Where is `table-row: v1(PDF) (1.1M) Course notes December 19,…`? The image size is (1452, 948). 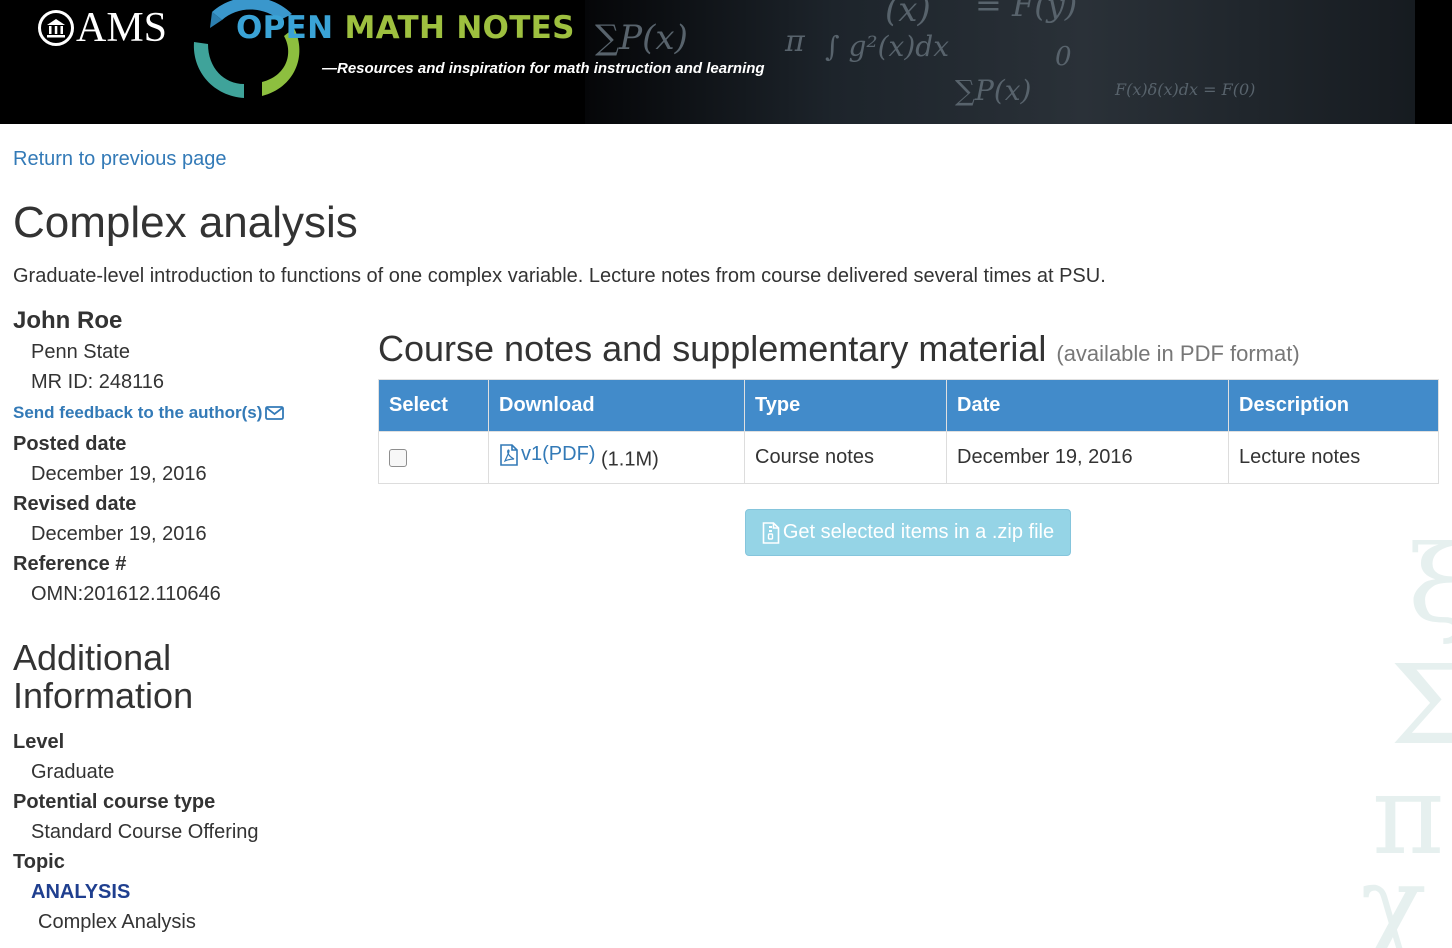 table-row: v1(PDF) (1.1M) Course notes December 19,… is located at coordinates (908, 457).